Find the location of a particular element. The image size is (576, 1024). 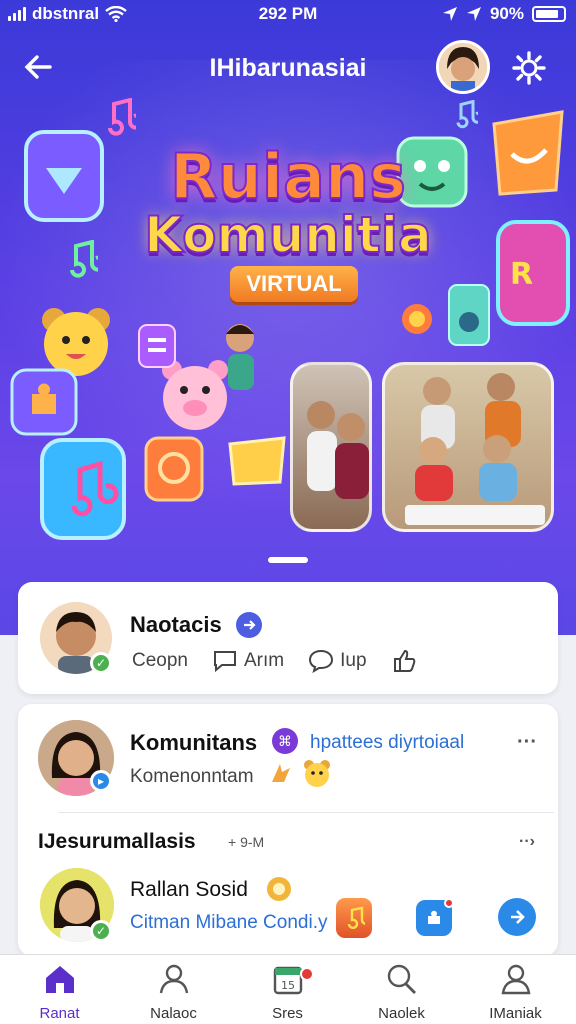

post-action-label: Arım is located at coordinates (264, 660).